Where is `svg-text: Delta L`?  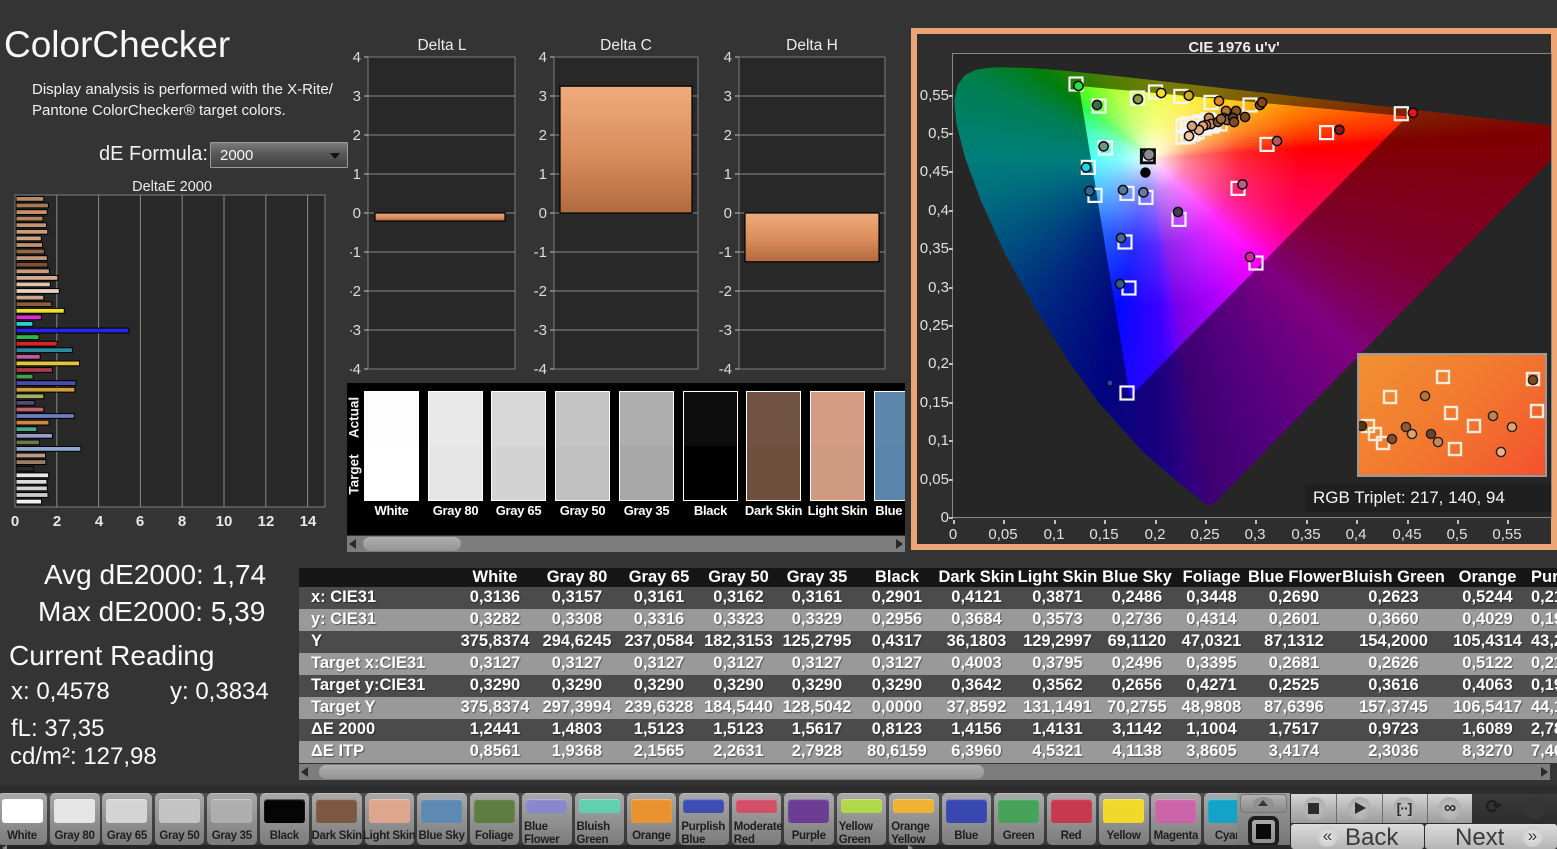 svg-text: Delta L is located at coordinates (441, 45).